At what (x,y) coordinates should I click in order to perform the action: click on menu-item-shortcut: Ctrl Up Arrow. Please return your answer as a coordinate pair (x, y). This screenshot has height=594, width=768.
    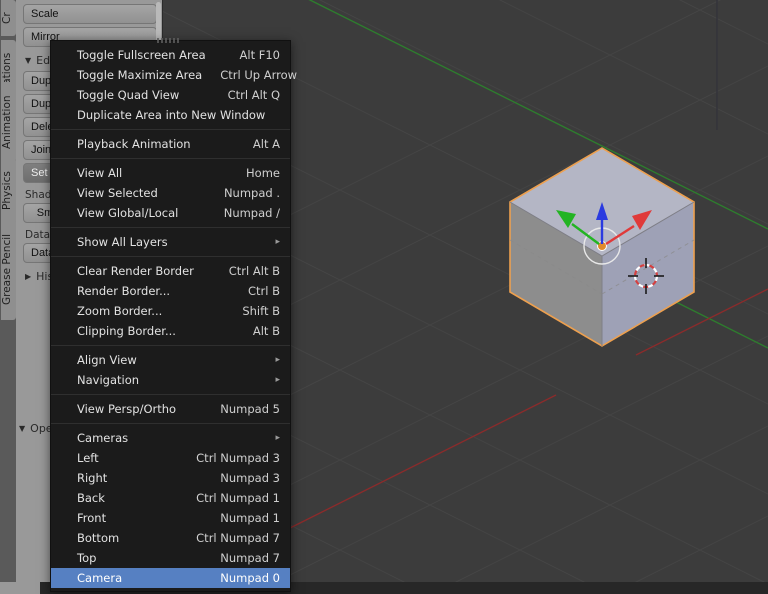
    Looking at the image, I should click on (259, 75).